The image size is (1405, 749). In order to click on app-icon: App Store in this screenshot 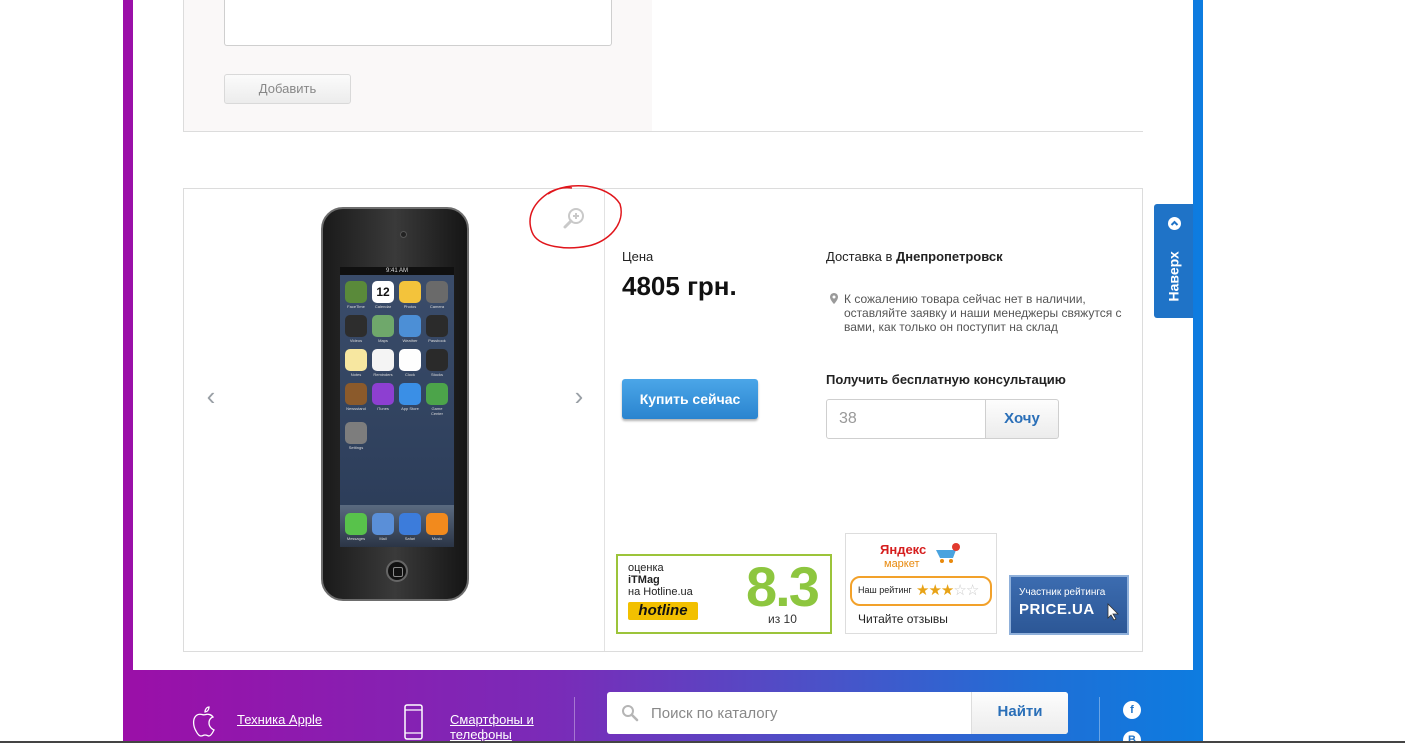, I will do `click(410, 399)`.